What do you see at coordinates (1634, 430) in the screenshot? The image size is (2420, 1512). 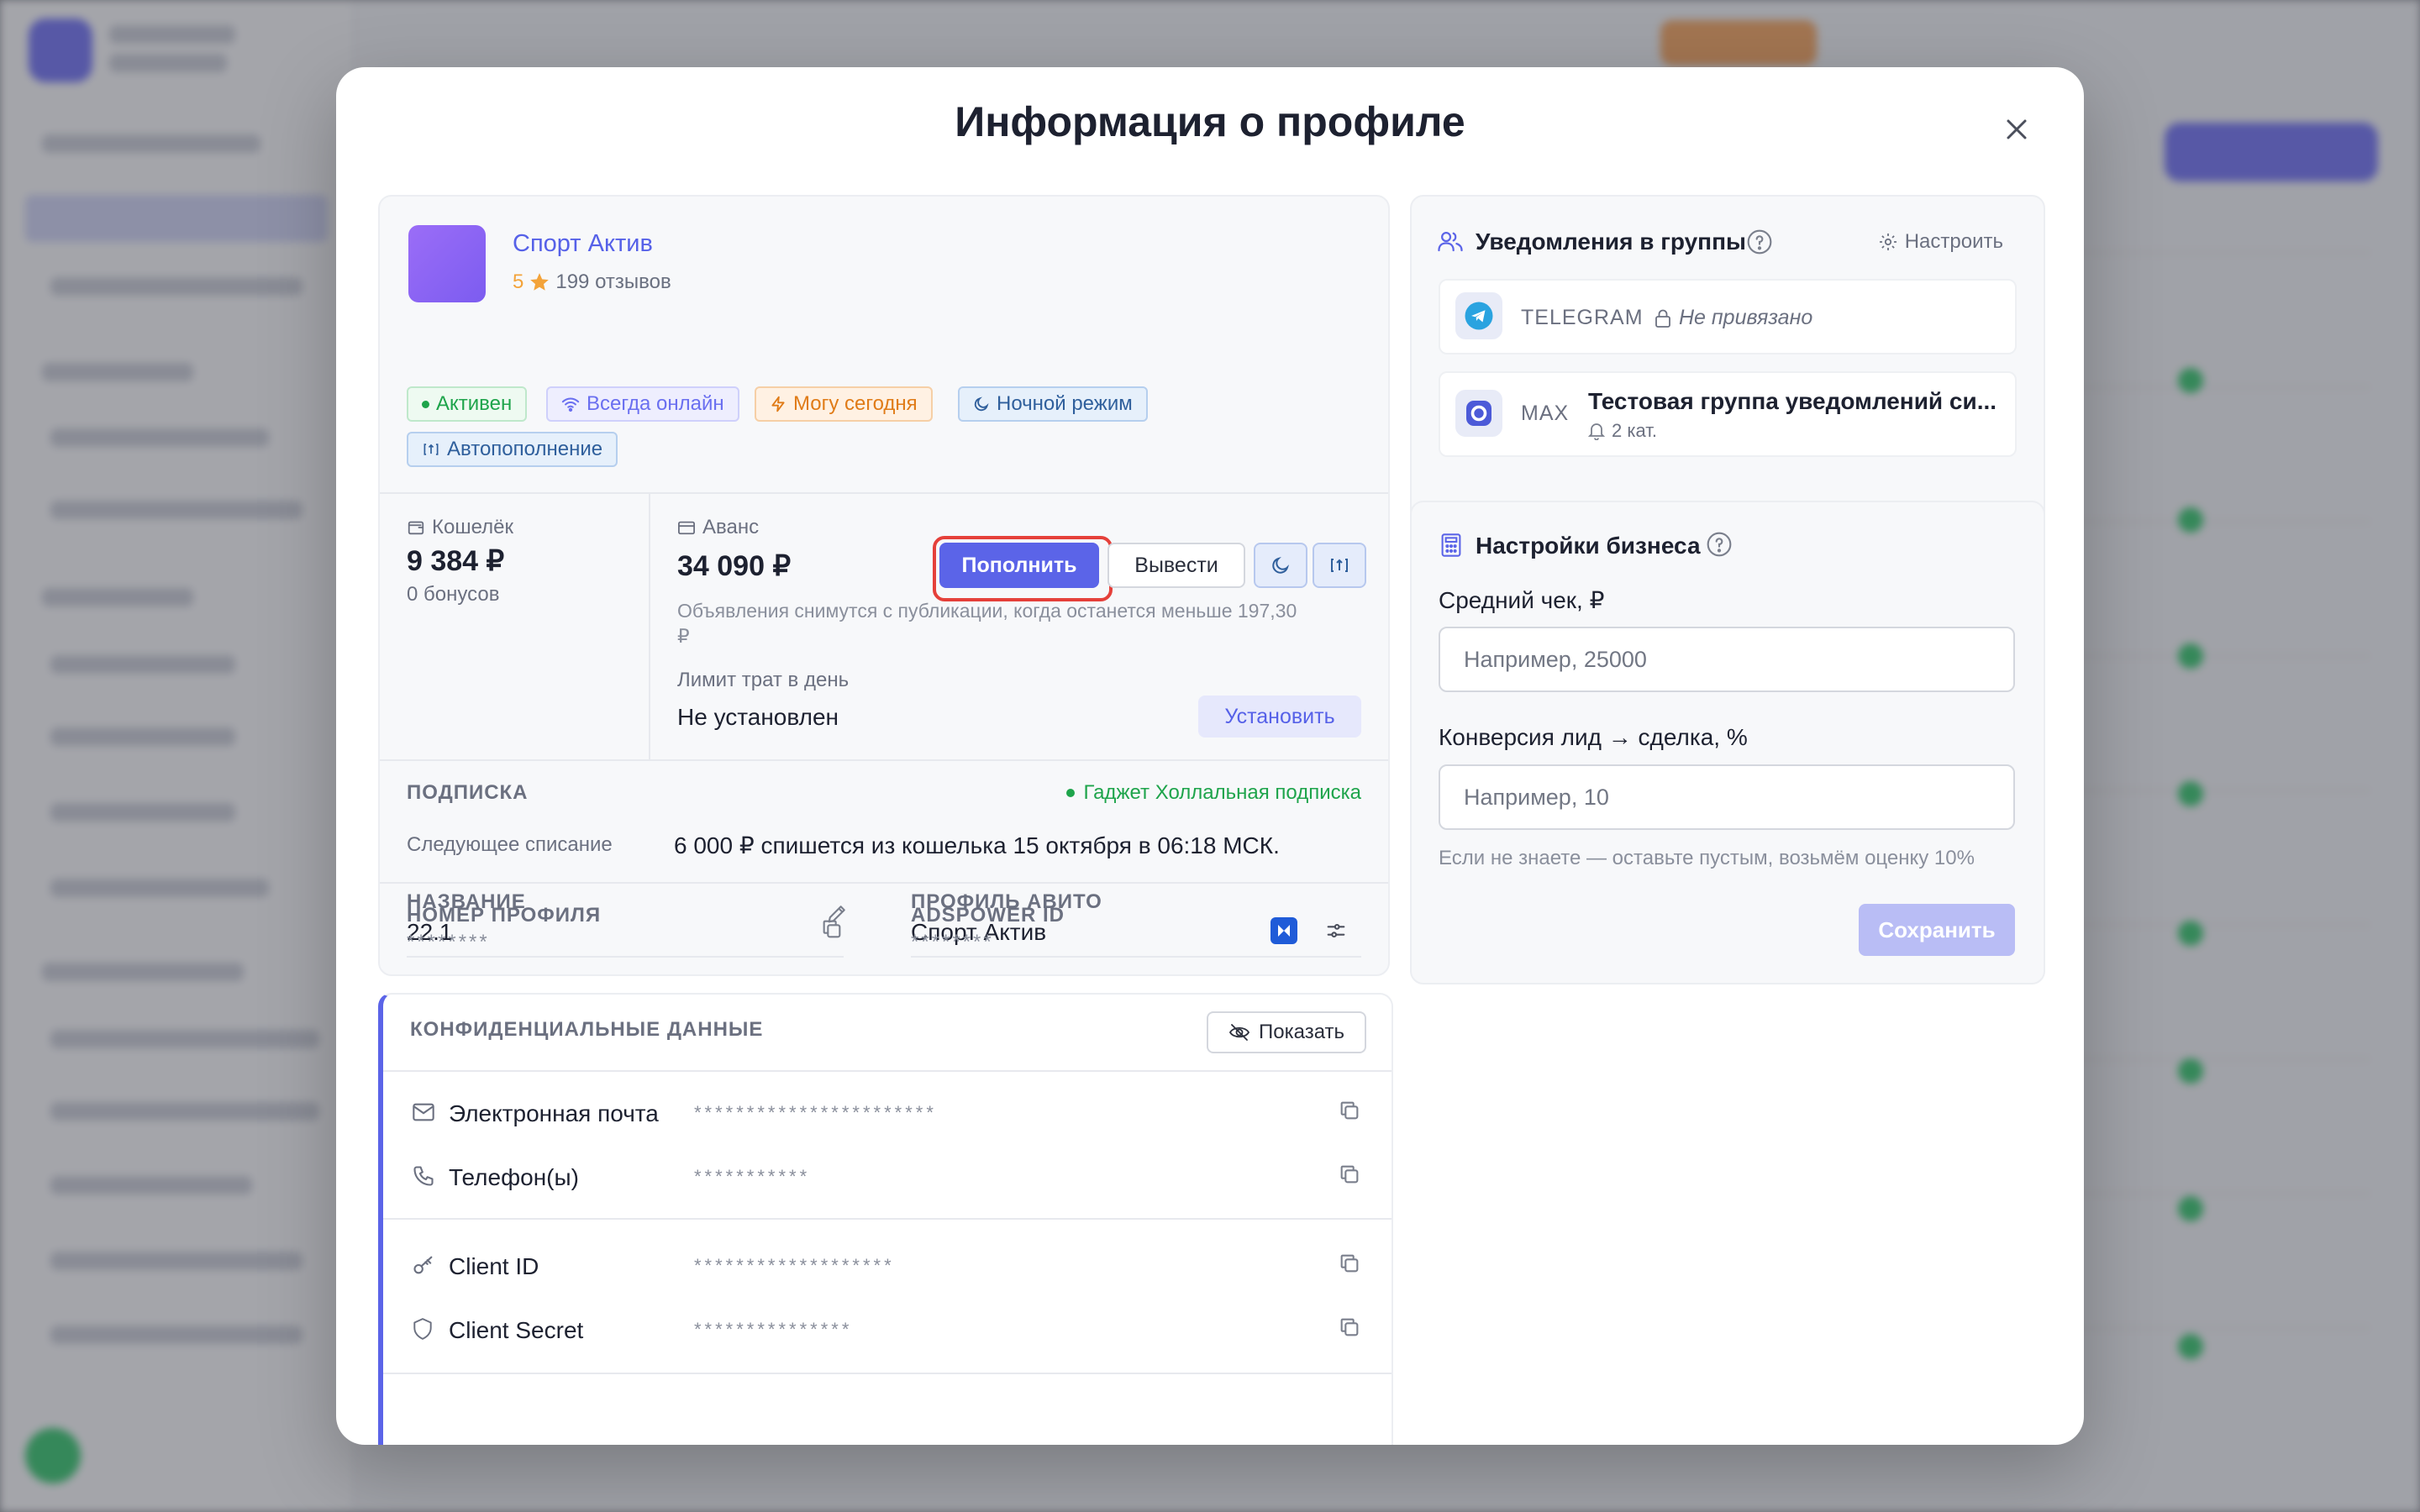 I see `max-categories-label: 2 кат.` at bounding box center [1634, 430].